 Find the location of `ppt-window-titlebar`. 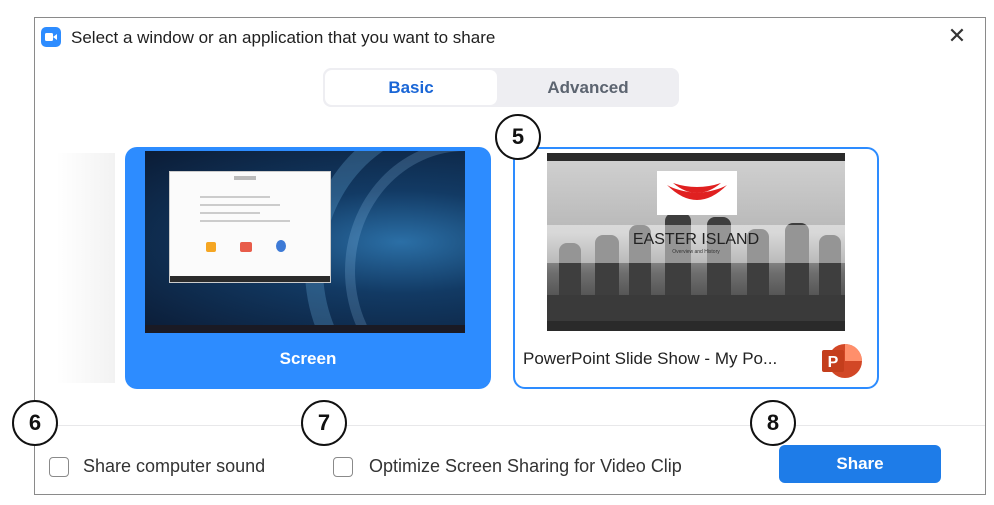

ppt-window-titlebar is located at coordinates (696, 157).